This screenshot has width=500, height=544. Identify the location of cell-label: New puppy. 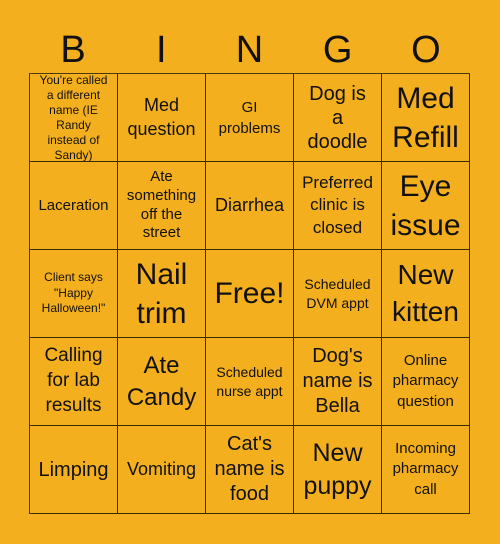
(337, 469).